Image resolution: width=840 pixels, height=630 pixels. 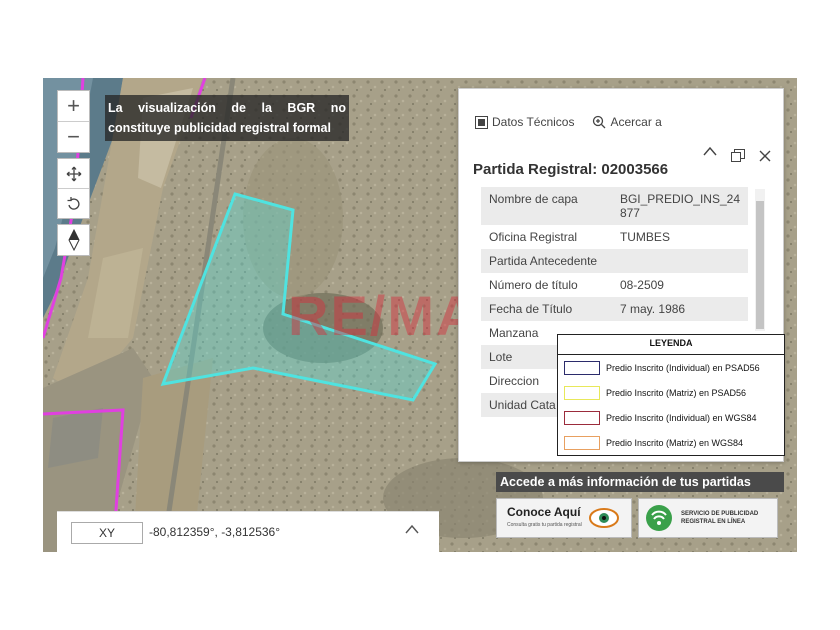 I want to click on popup-title: Partida Registral: 02003566, so click(x=571, y=169).